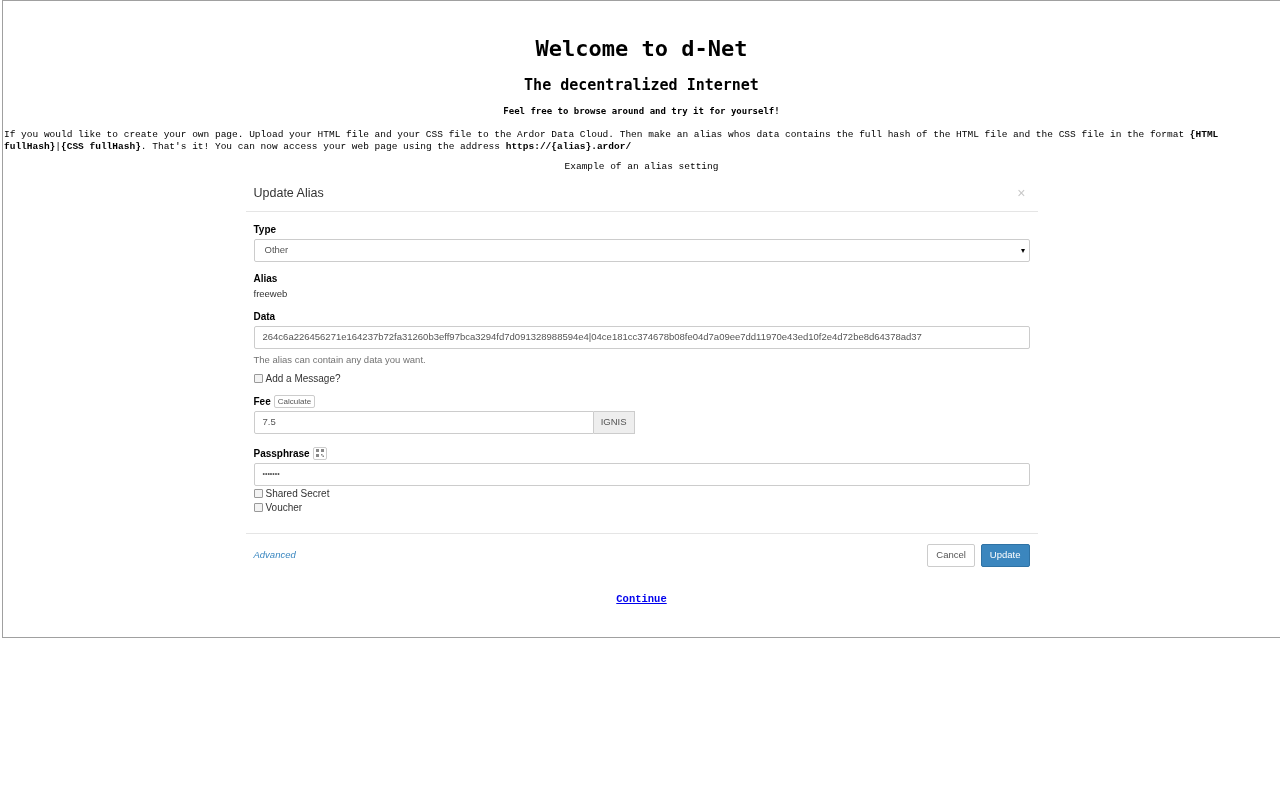 This screenshot has width=1280, height=800. Describe the element at coordinates (641, 49) in the screenshot. I see `page-title: Welcome to d-Net` at that location.